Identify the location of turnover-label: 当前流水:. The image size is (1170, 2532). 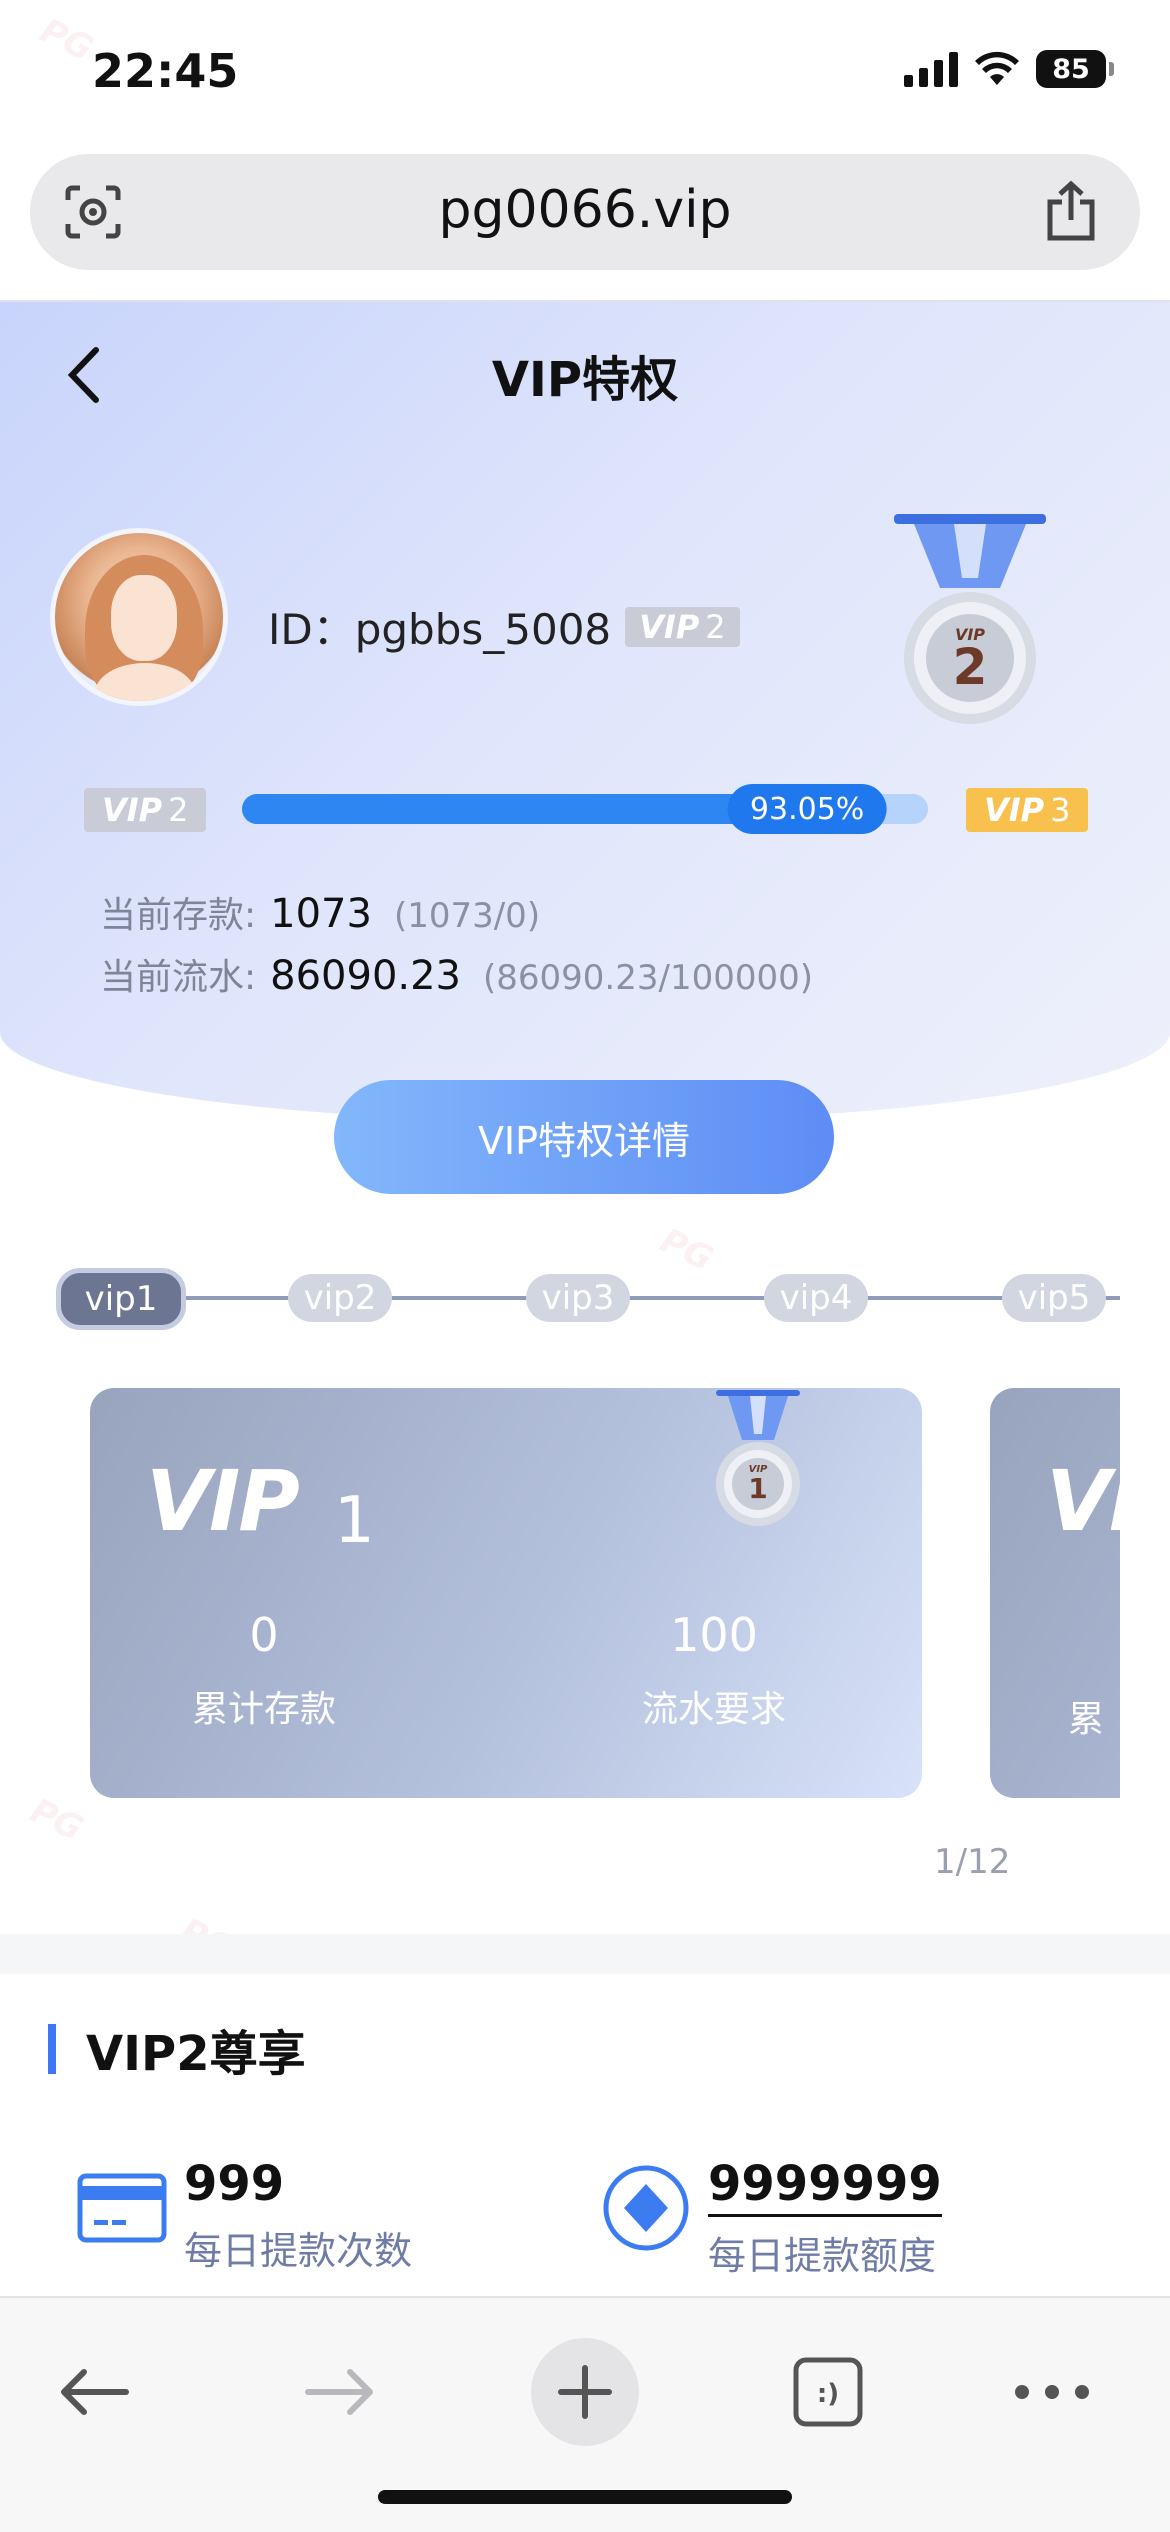
(178, 977).